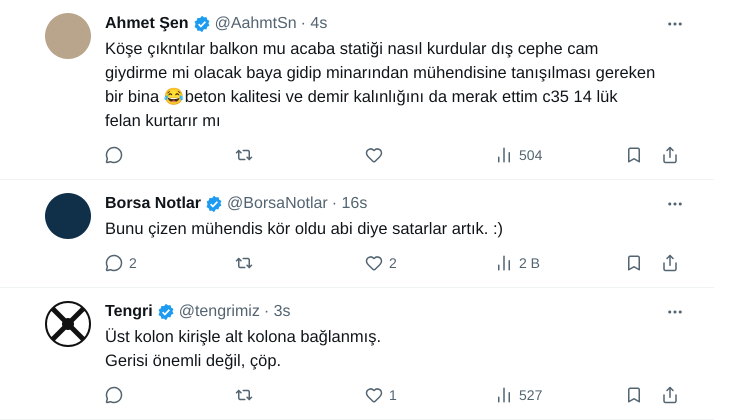  I want to click on author-handle: @tengrimiz, so click(219, 312).